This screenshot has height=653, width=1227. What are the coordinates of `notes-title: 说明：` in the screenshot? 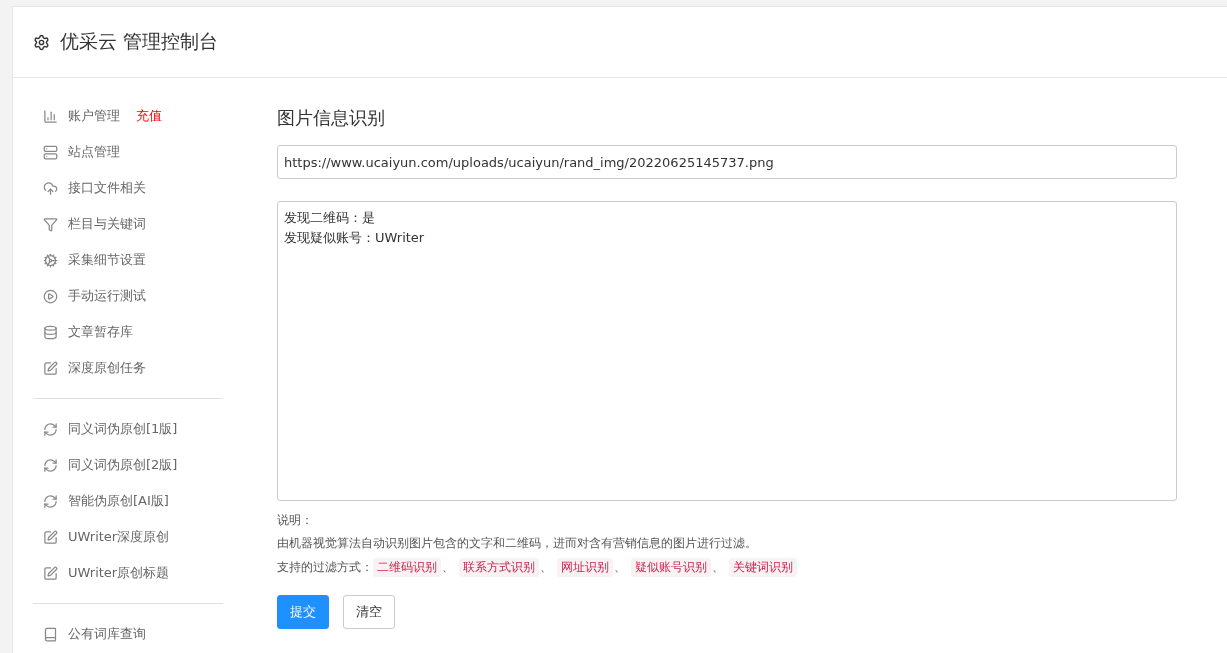 It's located at (295, 520).